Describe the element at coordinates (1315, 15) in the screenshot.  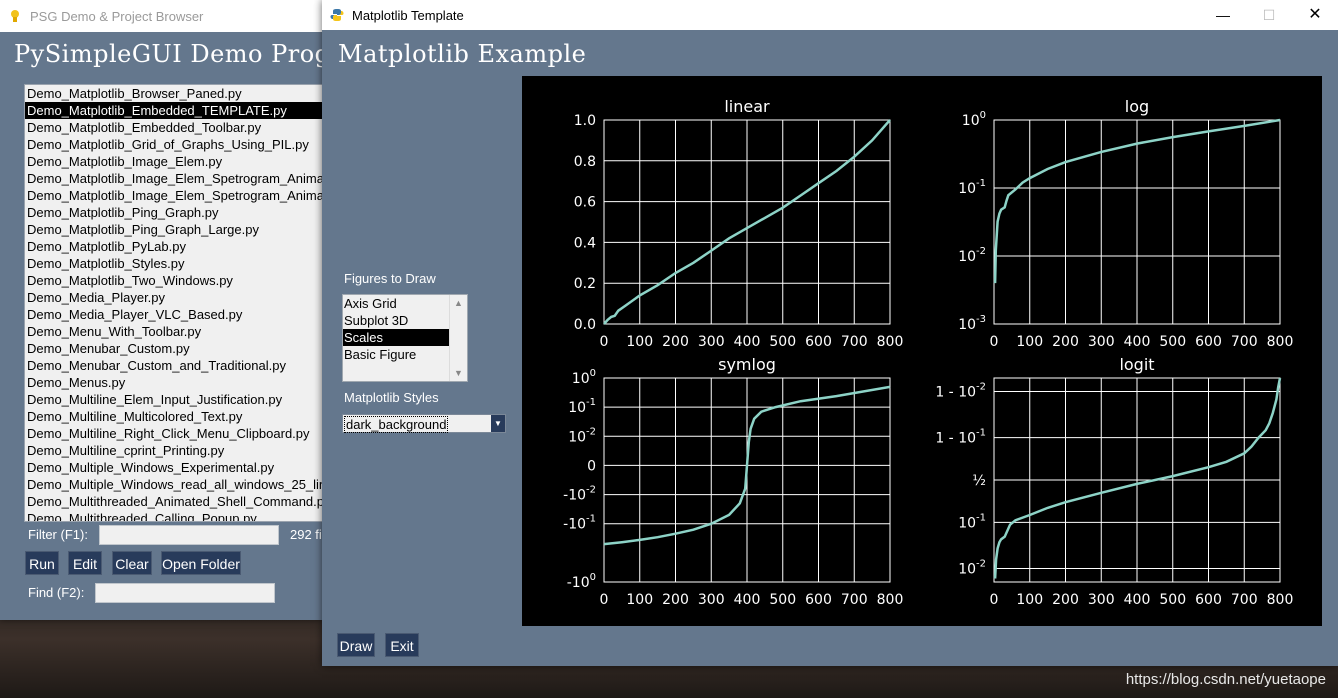
I see `close-button: ✕` at that location.